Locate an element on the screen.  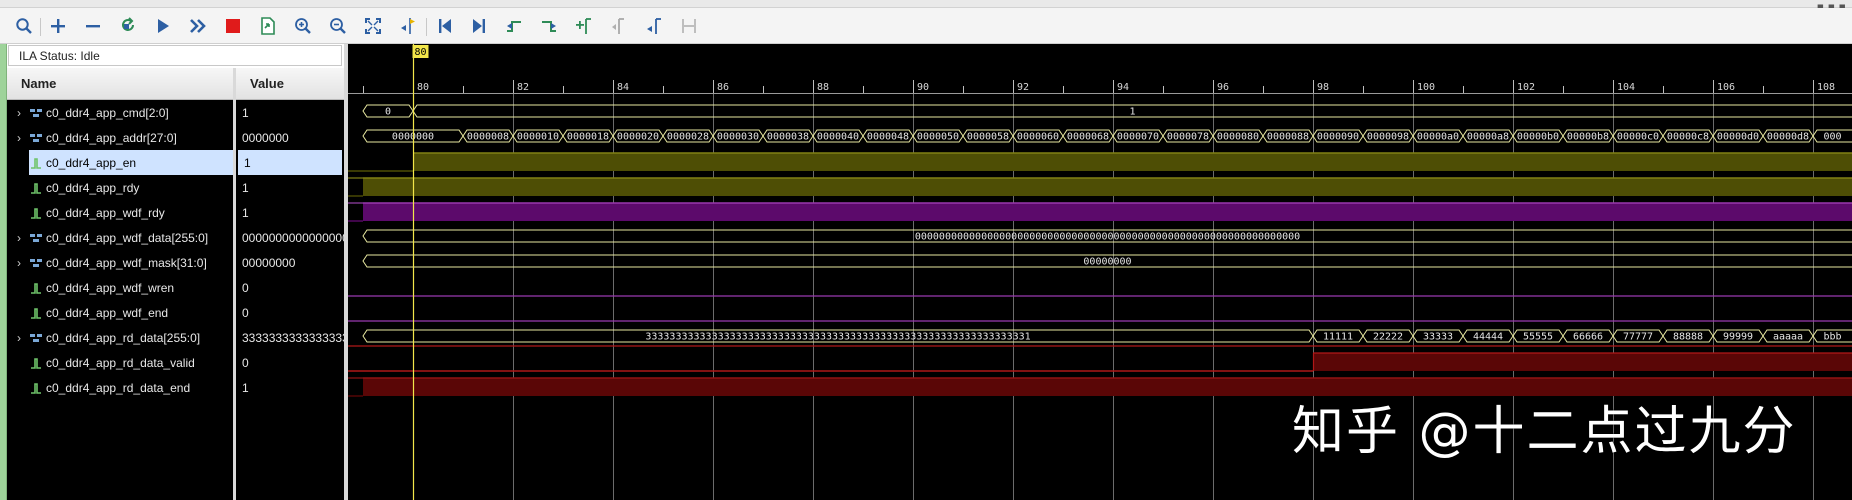
export-icon is located at coordinates (268, 26).